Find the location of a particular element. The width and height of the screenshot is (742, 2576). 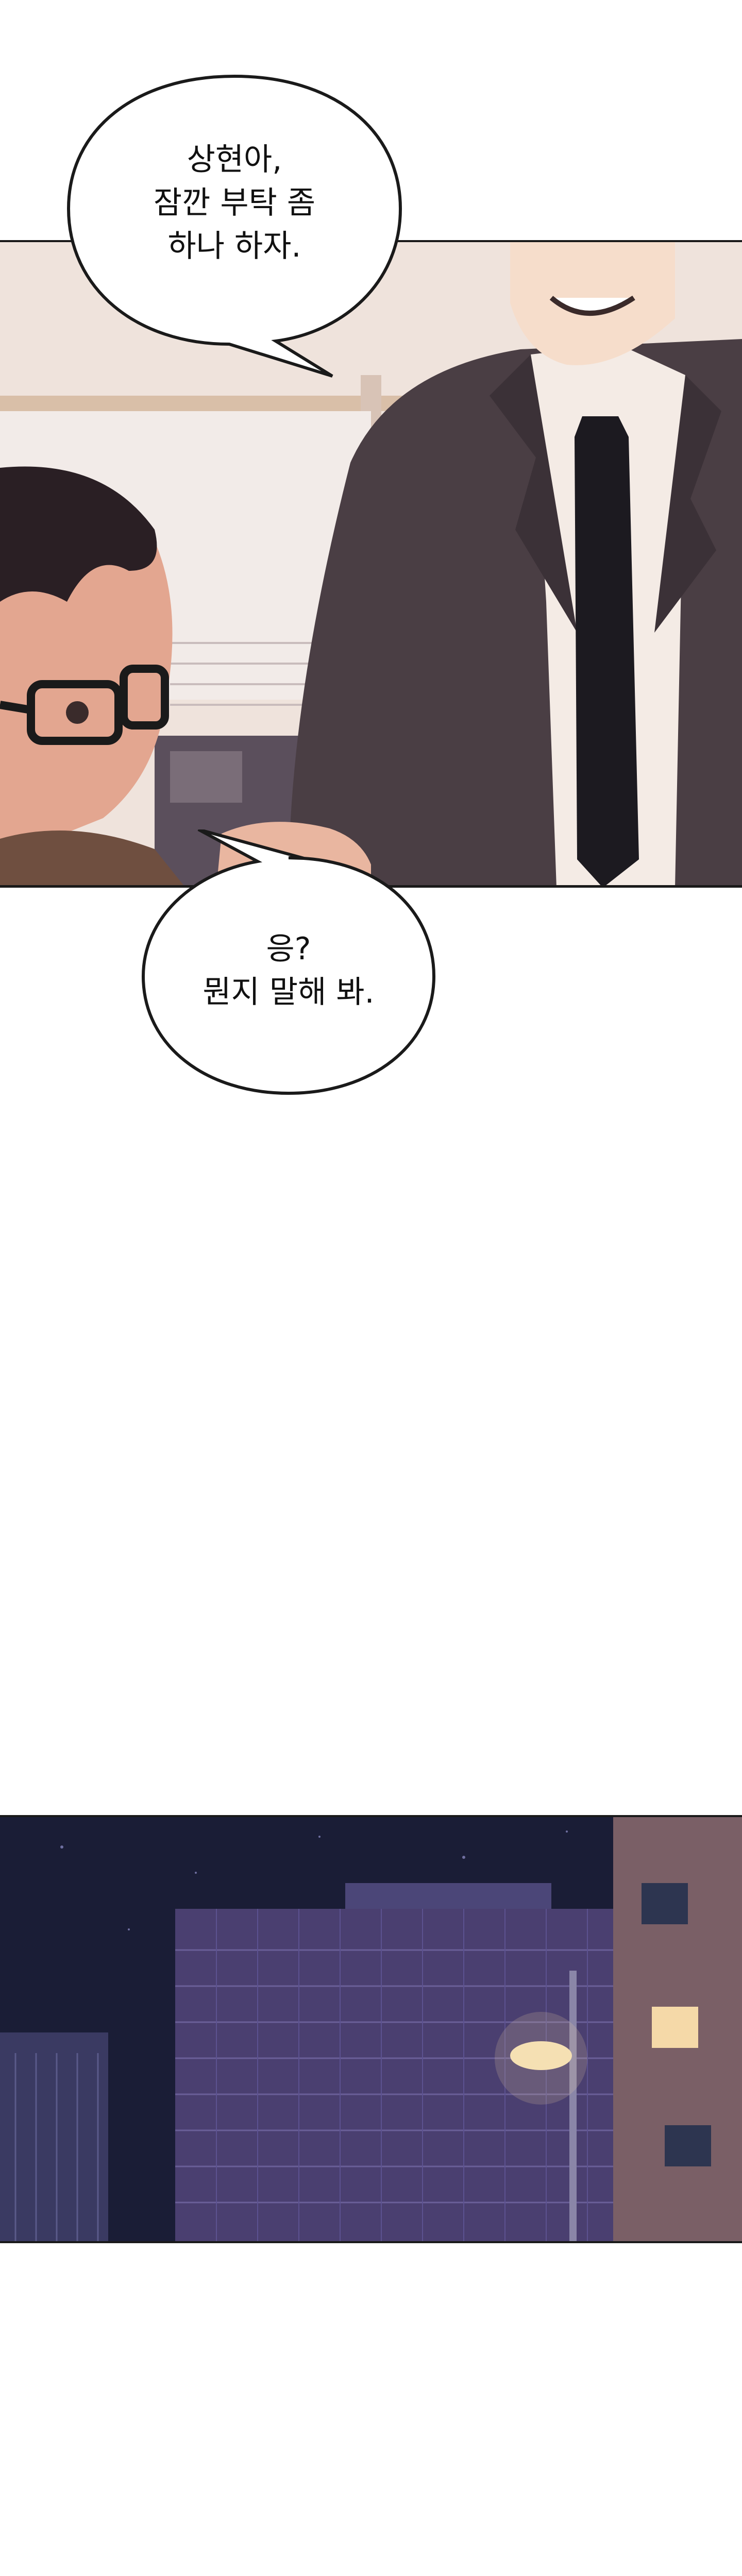

panel-night-bottom-border is located at coordinates (371, 2242).